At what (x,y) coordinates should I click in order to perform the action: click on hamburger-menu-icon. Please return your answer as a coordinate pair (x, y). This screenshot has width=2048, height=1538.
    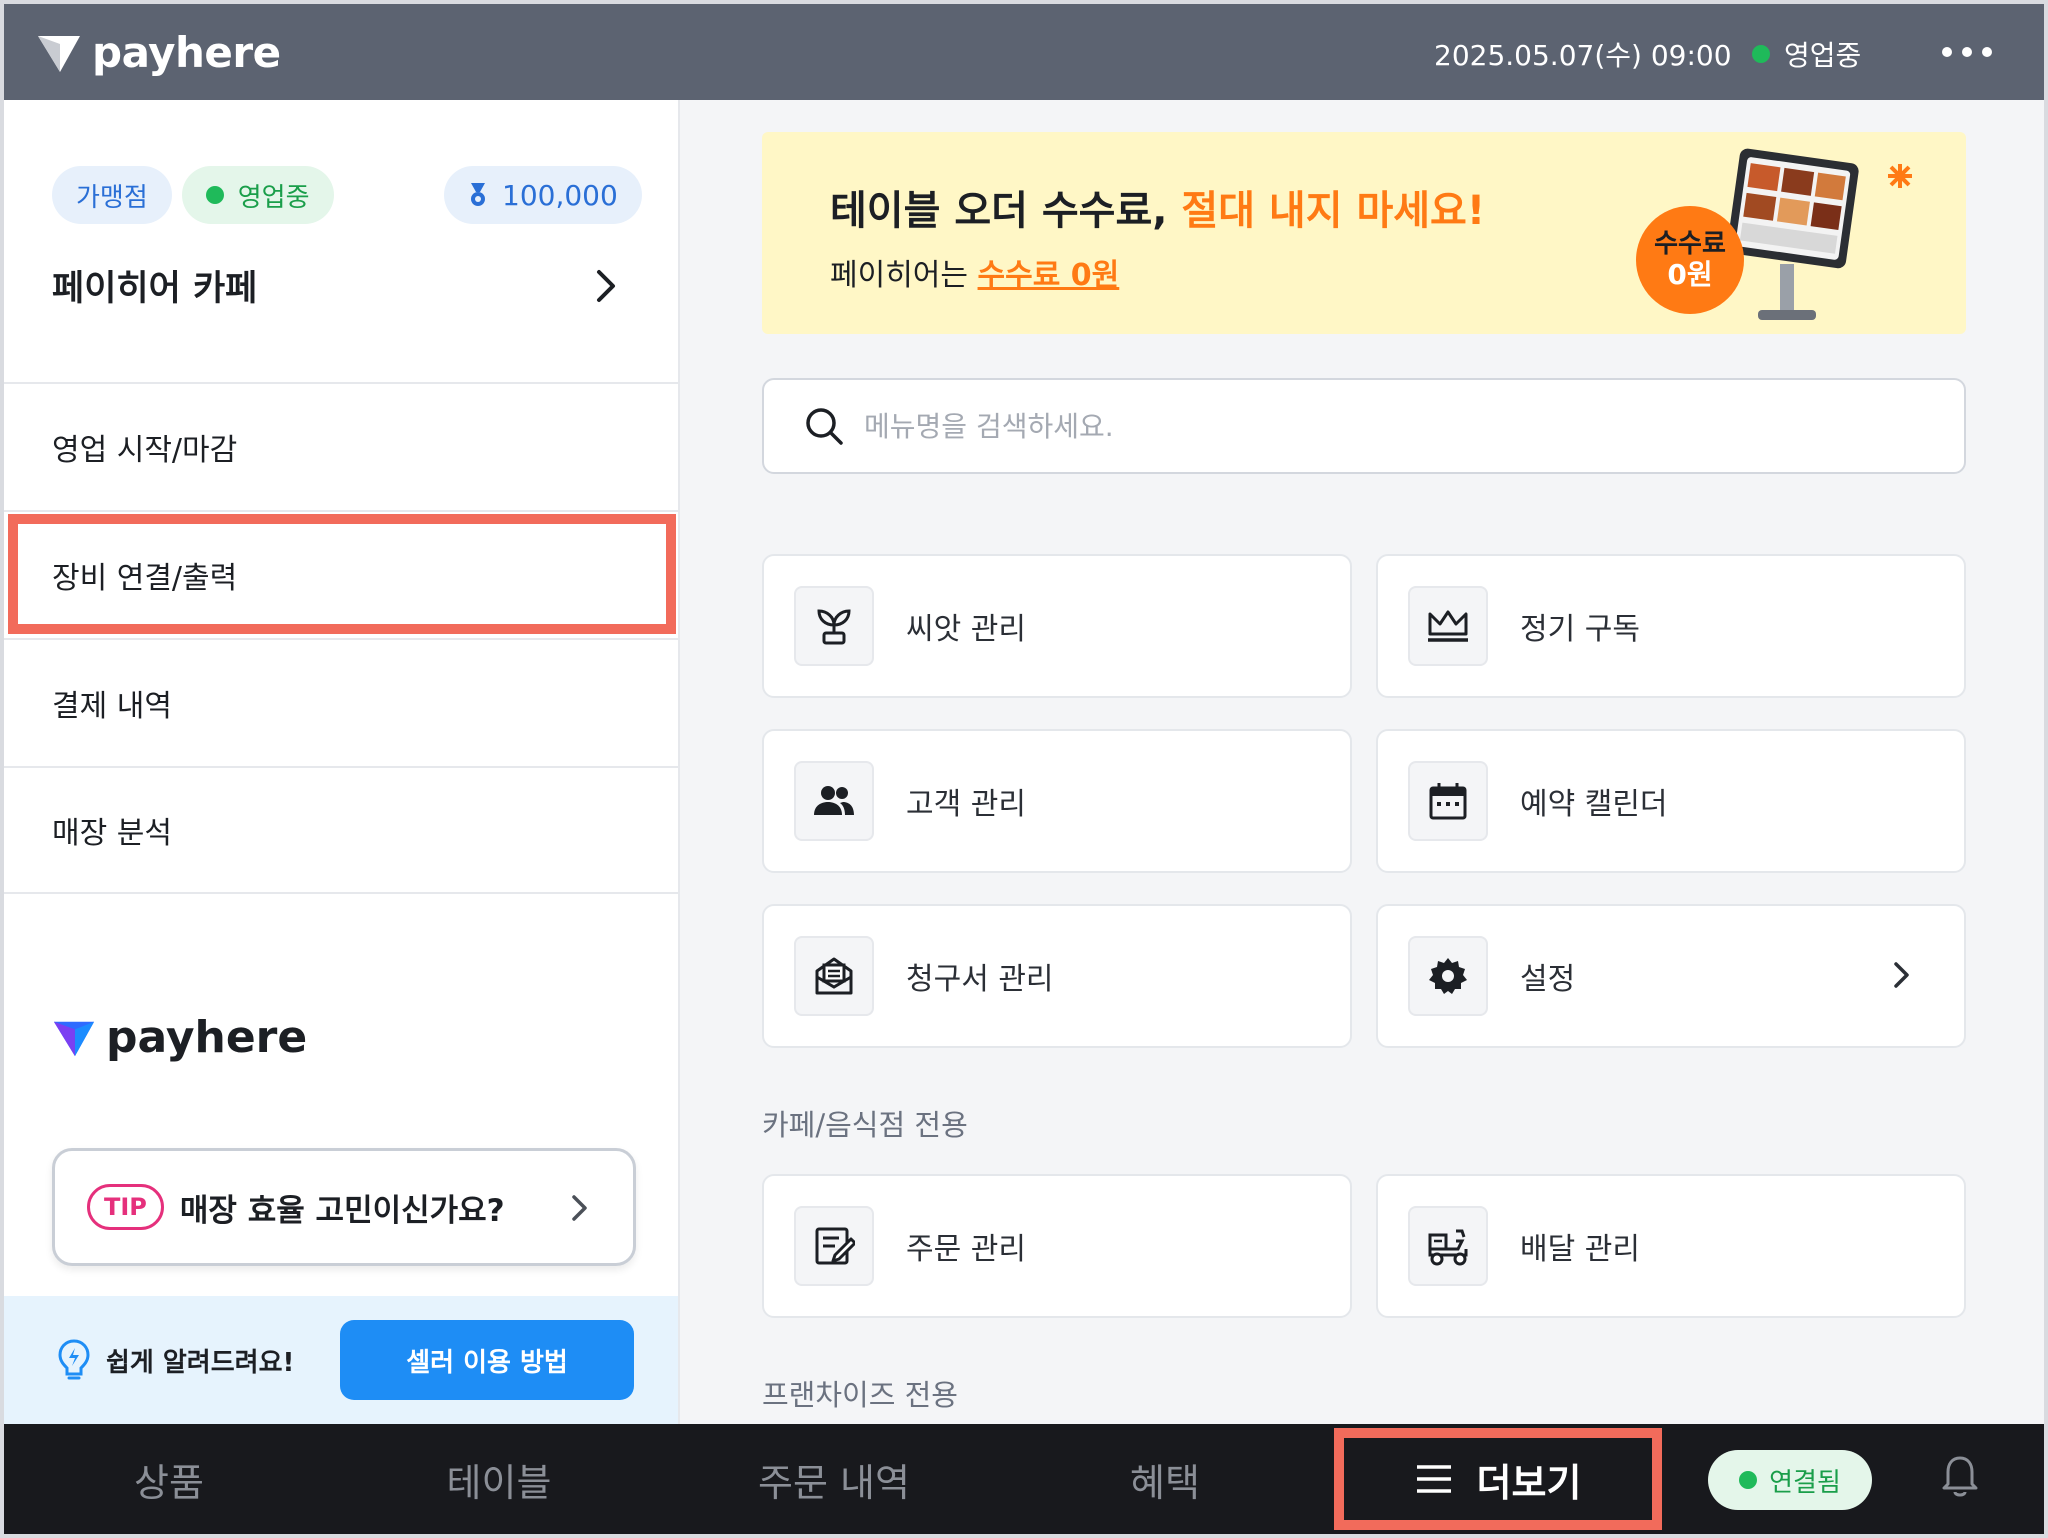
    Looking at the image, I should click on (1433, 1479).